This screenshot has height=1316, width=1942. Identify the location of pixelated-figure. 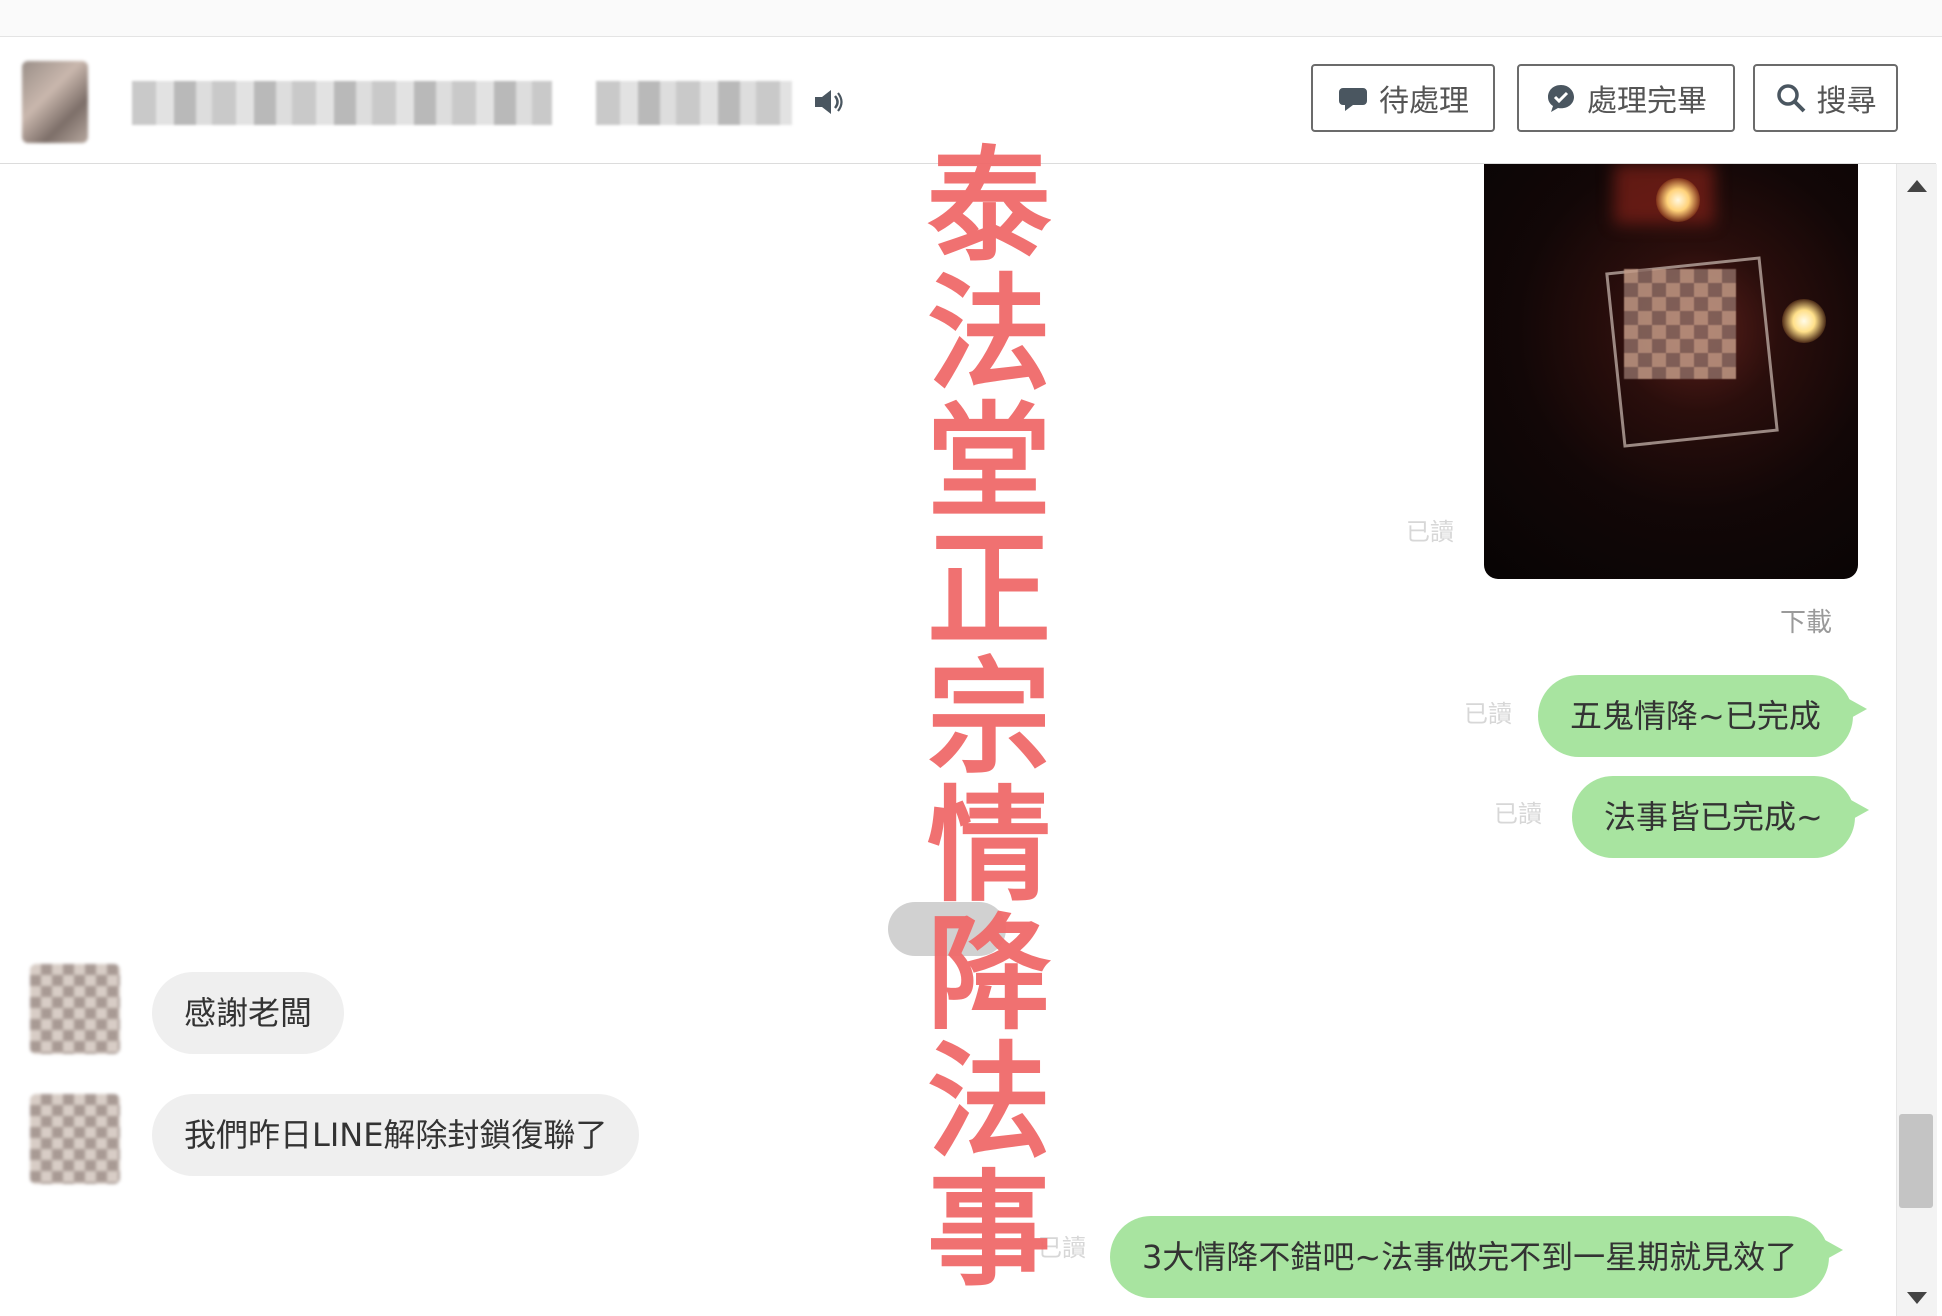
(1680, 324).